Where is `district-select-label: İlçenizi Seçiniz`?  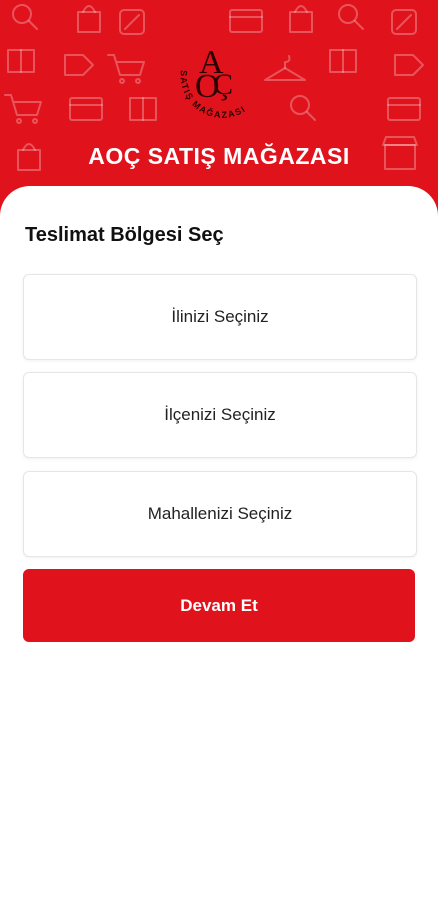
district-select-label: İlçenizi Seçiniz is located at coordinates (220, 414).